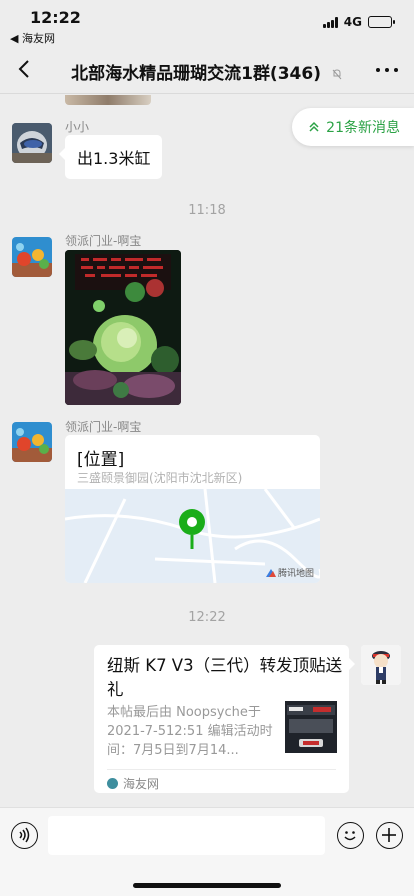 This screenshot has width=414, height=896. I want to click on double-chevron-up-icon, so click(314, 126).